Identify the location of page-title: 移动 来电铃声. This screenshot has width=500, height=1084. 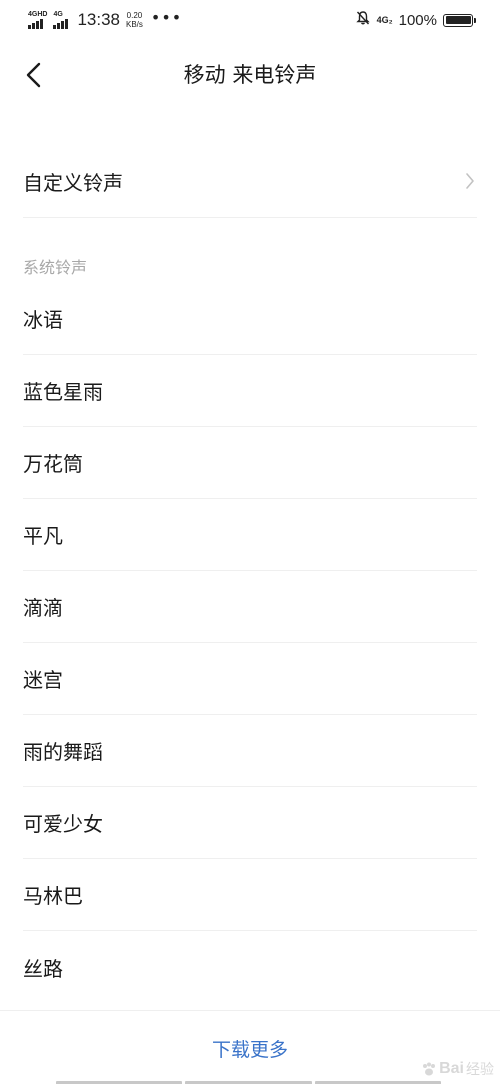
(250, 75).